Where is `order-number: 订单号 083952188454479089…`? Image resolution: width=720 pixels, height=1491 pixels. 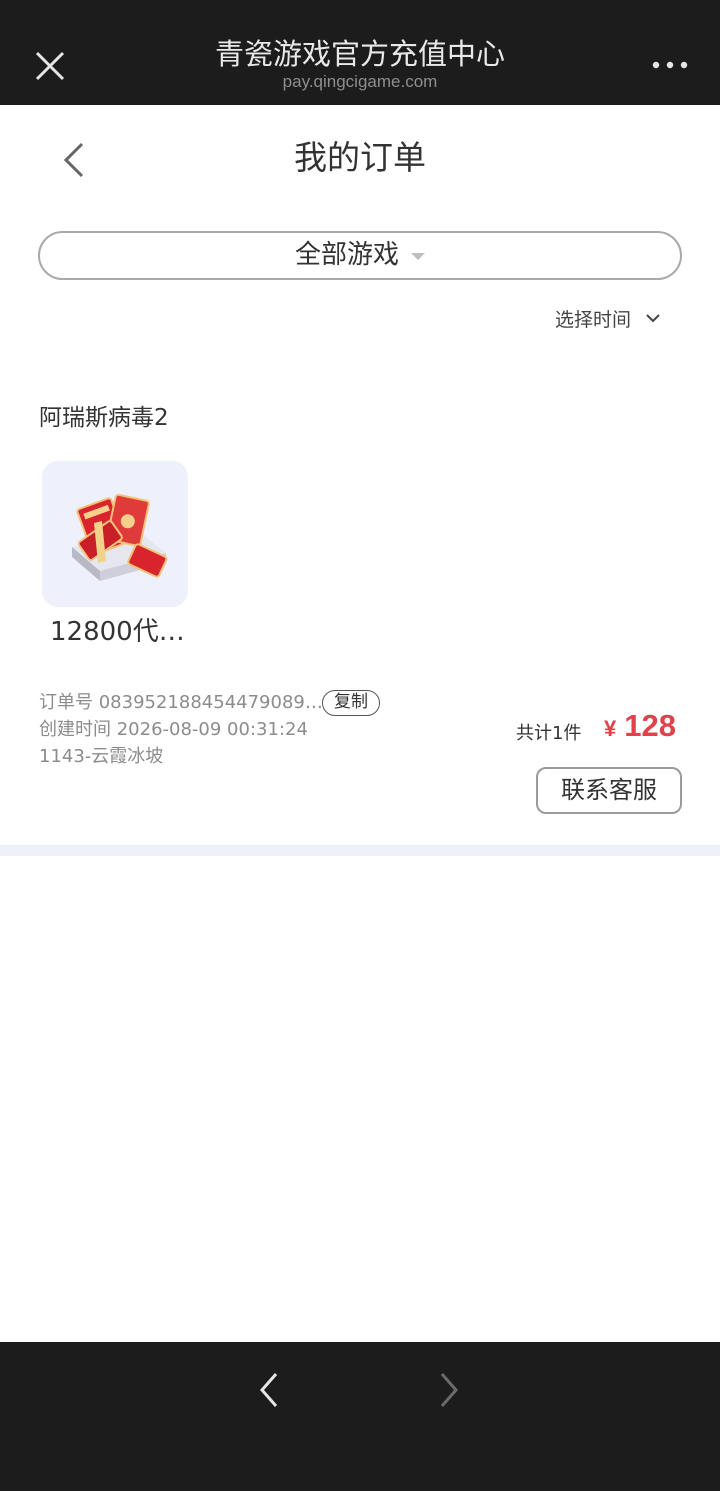 order-number: 订单号 083952188454479089… is located at coordinates (181, 702).